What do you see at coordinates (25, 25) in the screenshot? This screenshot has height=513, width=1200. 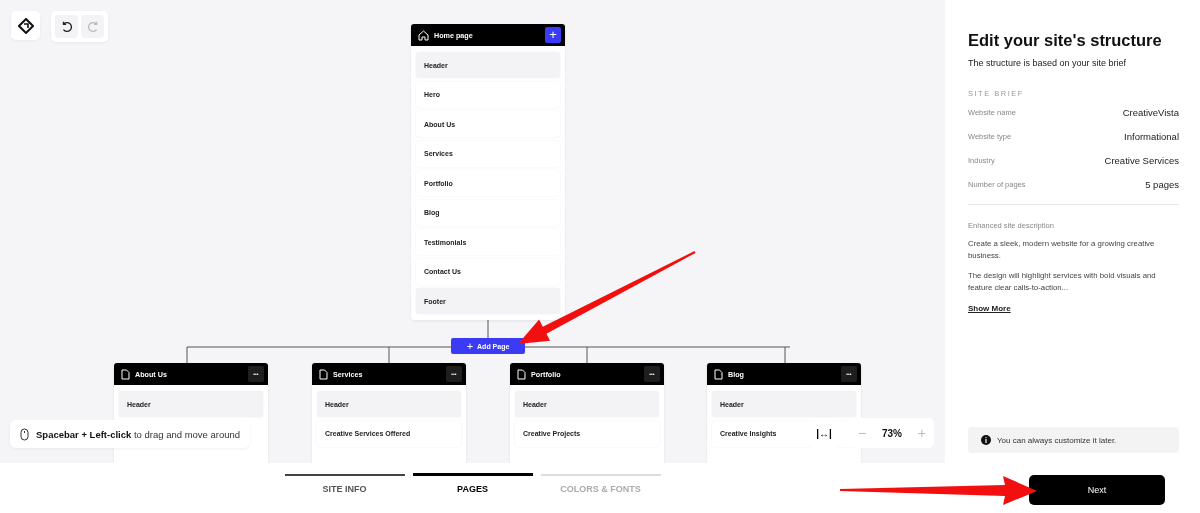 I see `logo-icon` at bounding box center [25, 25].